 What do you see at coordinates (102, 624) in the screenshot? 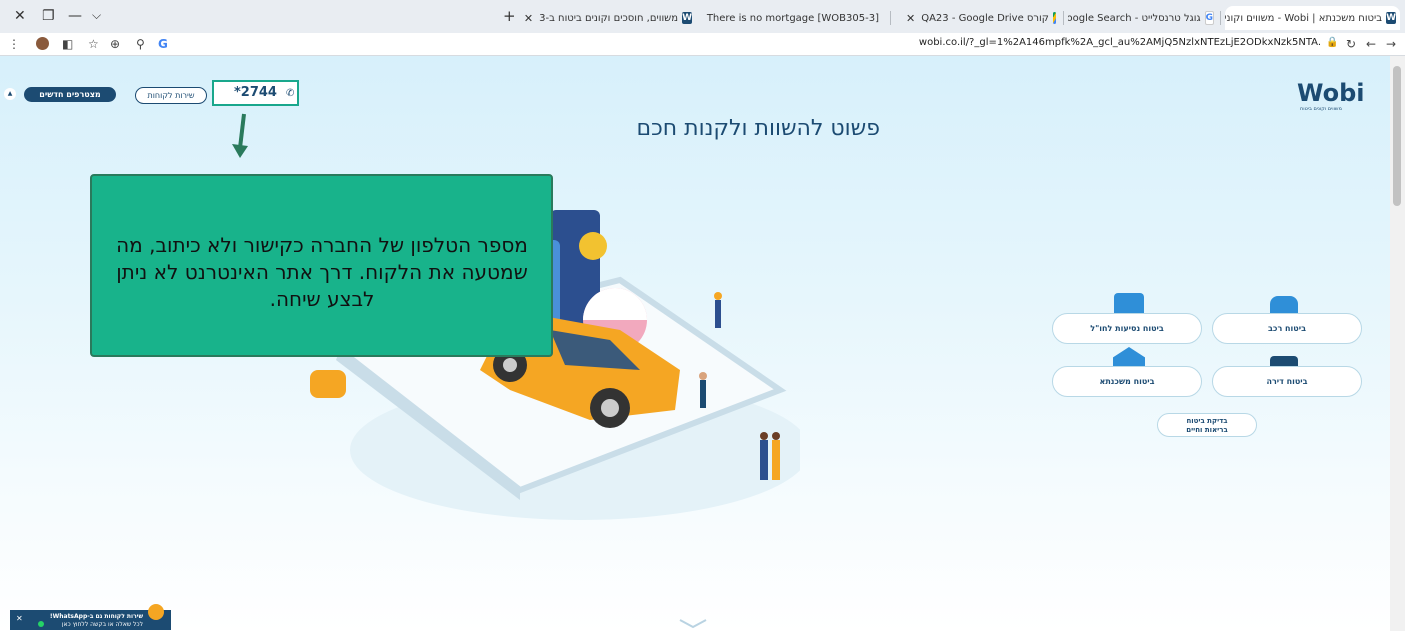
I see `whatsapp-line-2: לכל שאלה או בקשה ללחוץ כאן` at bounding box center [102, 624].